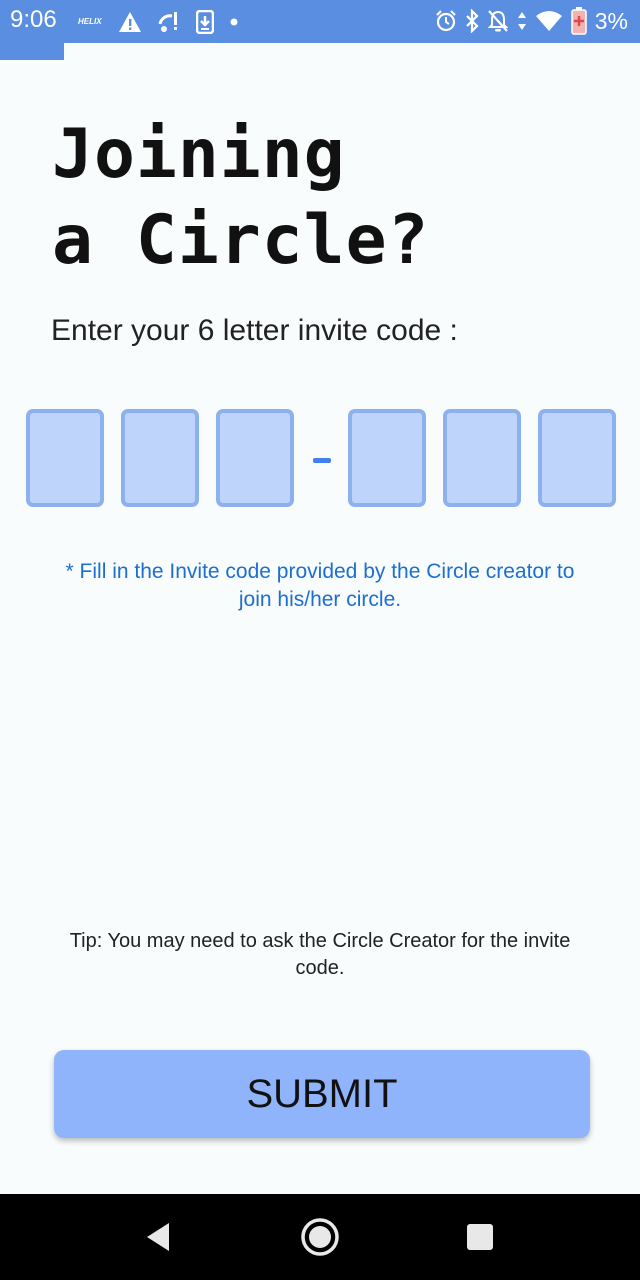  What do you see at coordinates (498, 21) in the screenshot?
I see `bell-off-icon` at bounding box center [498, 21].